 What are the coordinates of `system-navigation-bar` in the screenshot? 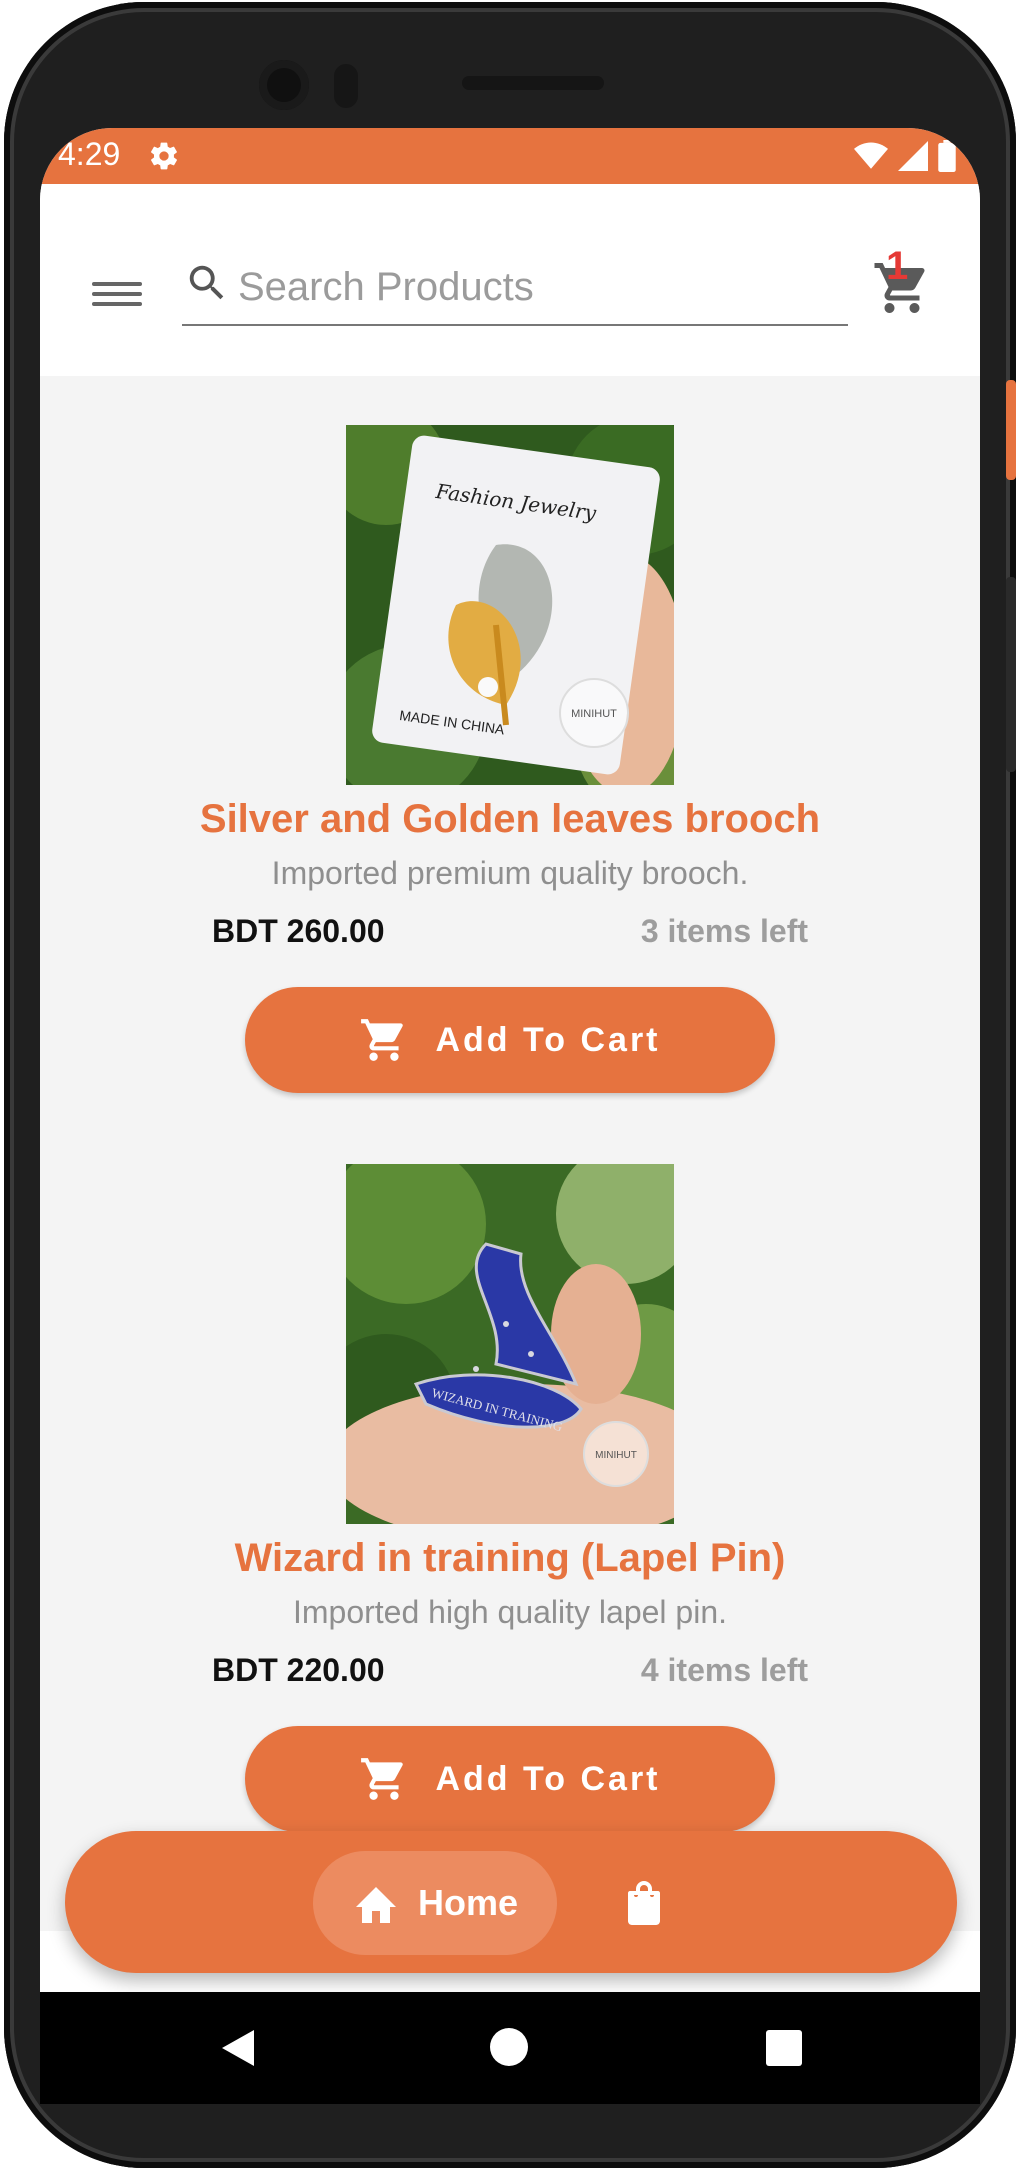 It's located at (510, 2048).